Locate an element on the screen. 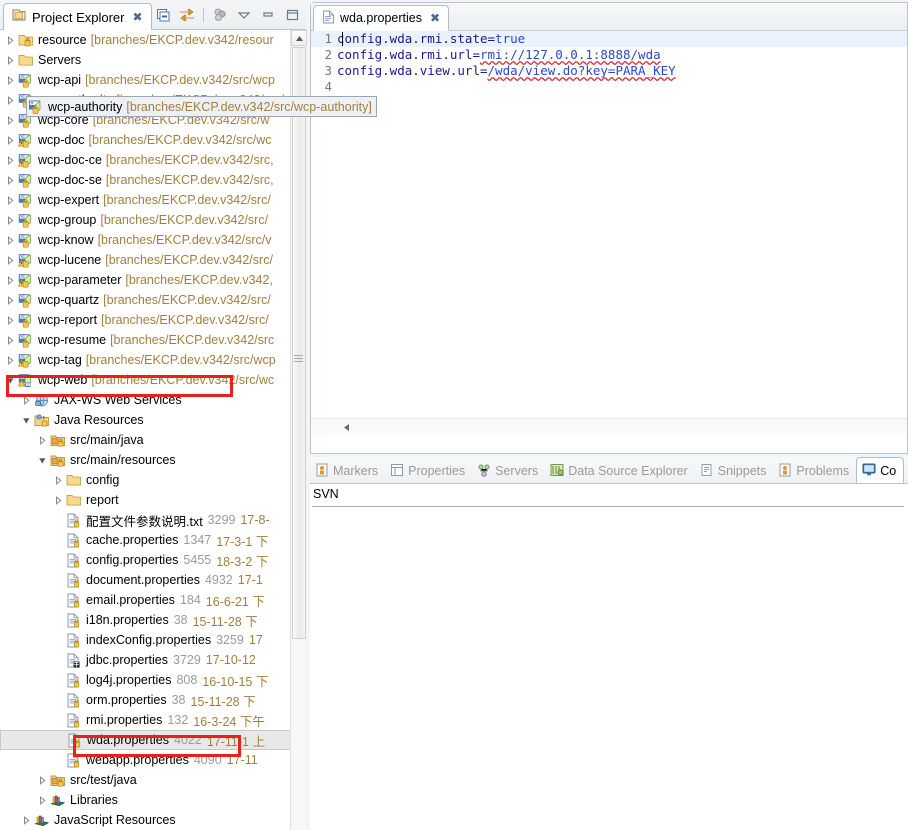 The image size is (908, 830). tree-item-email-properties: email.properties 184 16-6-21 下 is located at coordinates (153, 600).